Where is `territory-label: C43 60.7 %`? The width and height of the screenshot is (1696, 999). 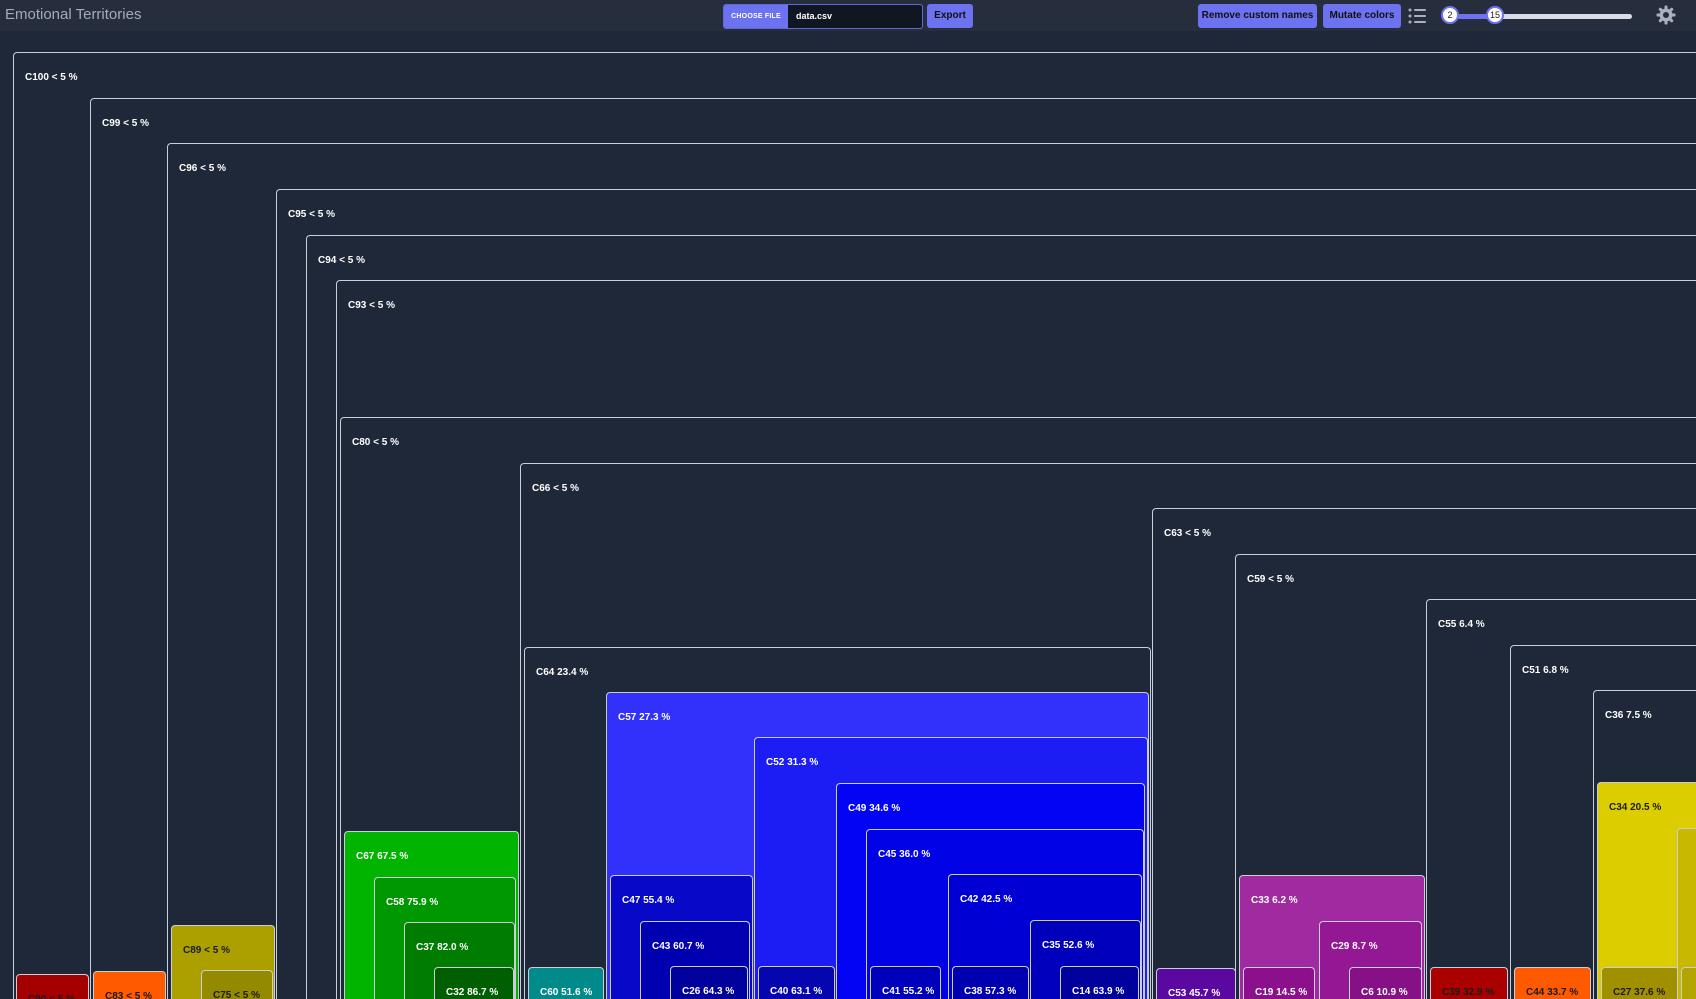
territory-label: C43 60.7 % is located at coordinates (678, 946).